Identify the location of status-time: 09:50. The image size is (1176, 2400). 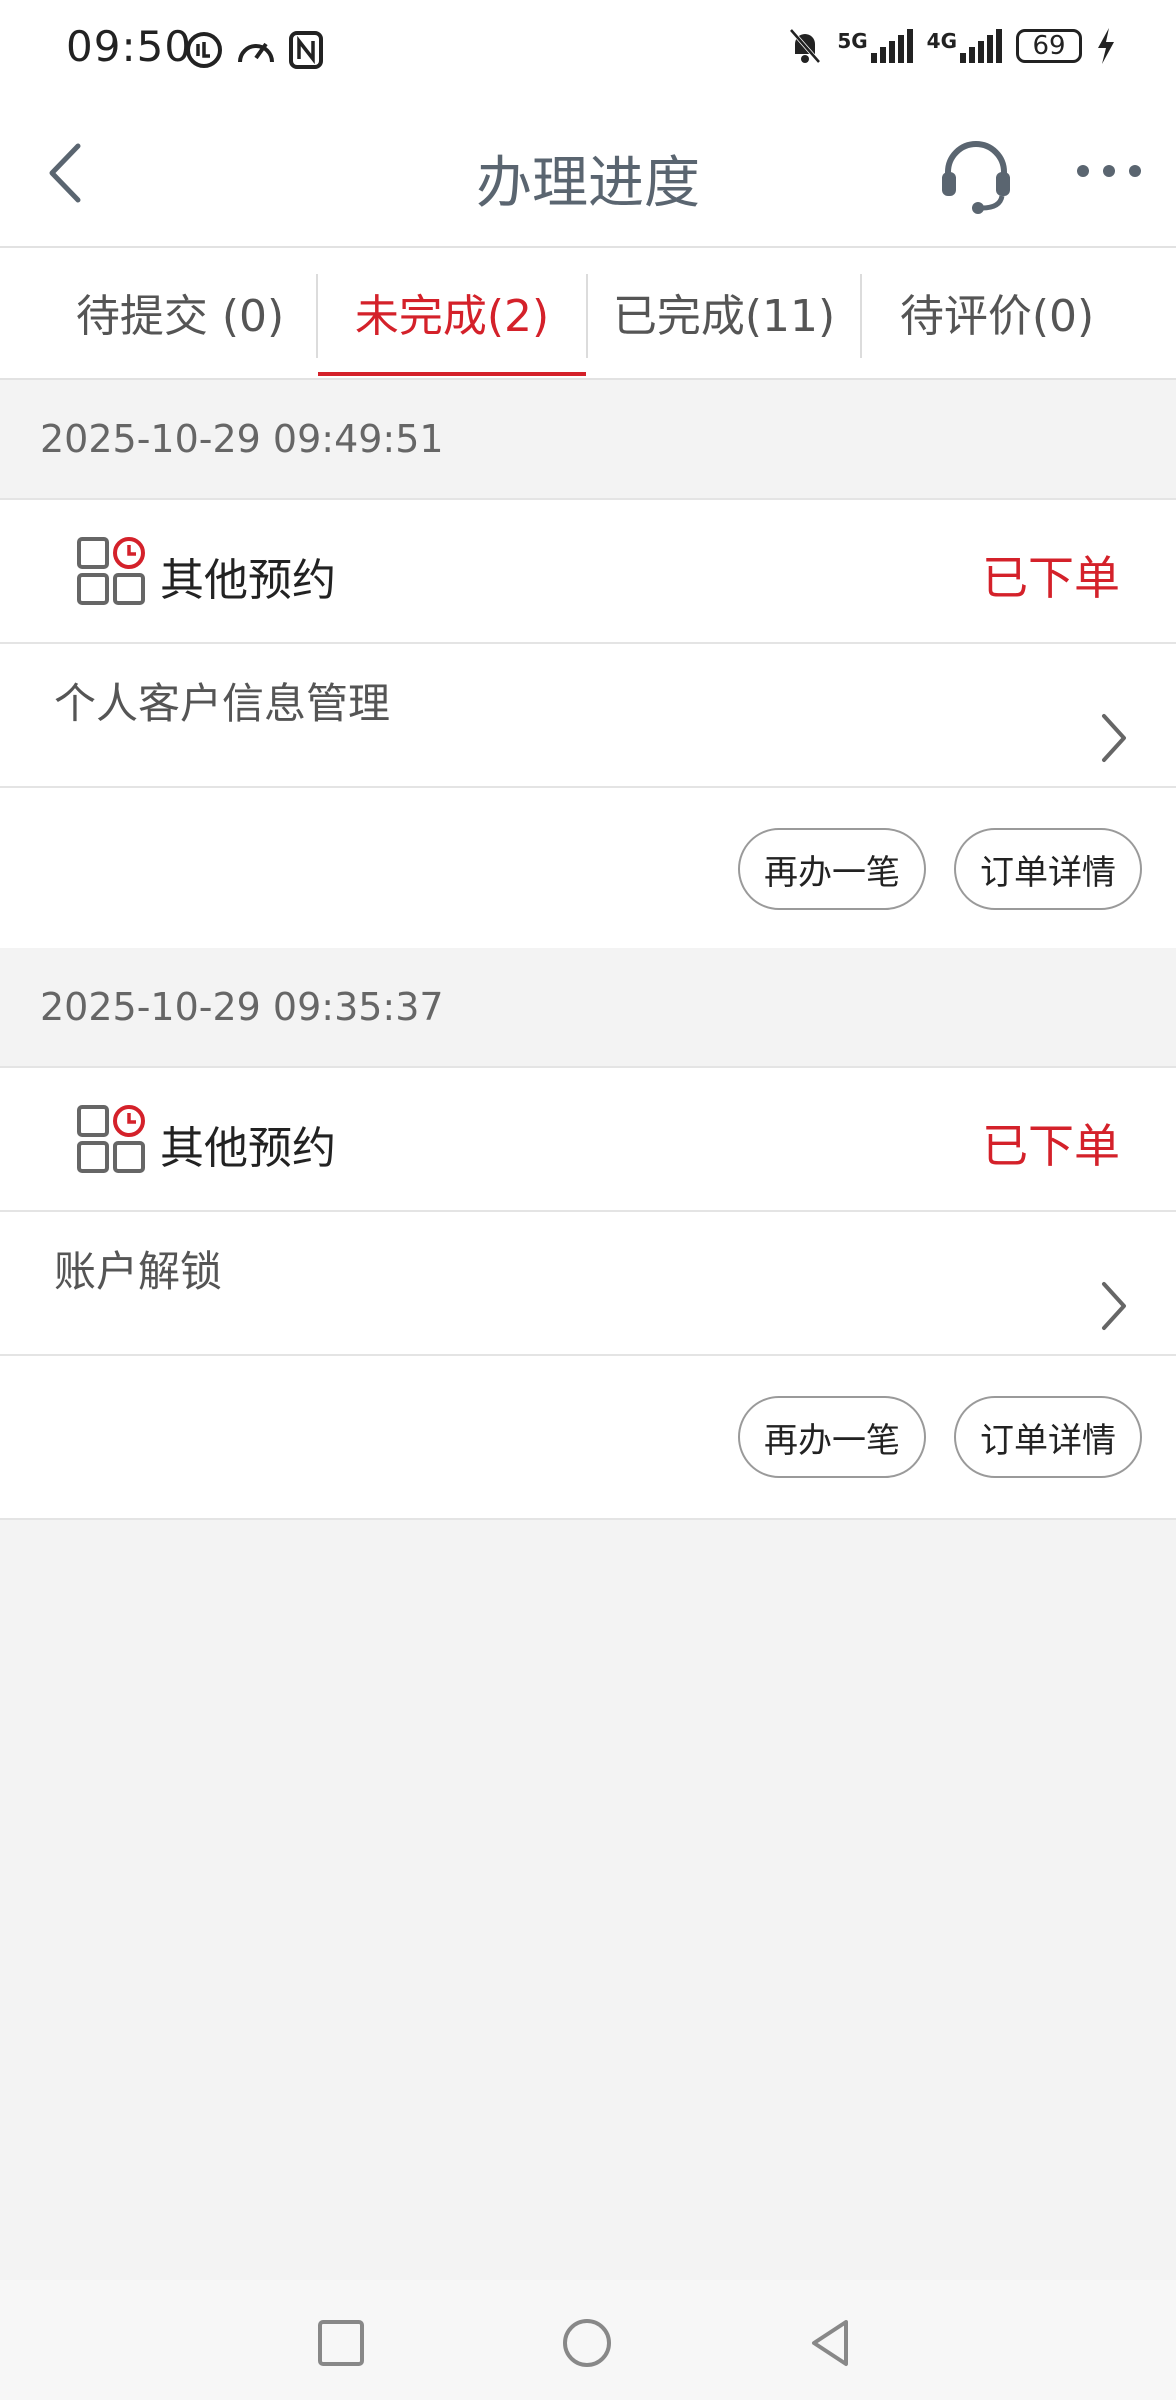
(129, 46).